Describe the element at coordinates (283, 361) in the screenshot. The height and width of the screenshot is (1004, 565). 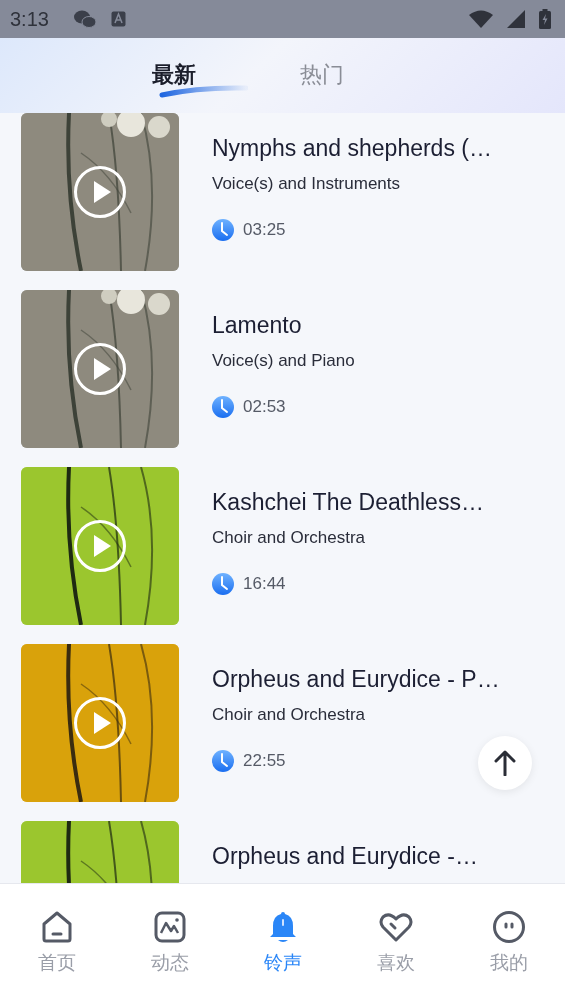
I see `track-genre: Voice(s) and Piano` at that location.